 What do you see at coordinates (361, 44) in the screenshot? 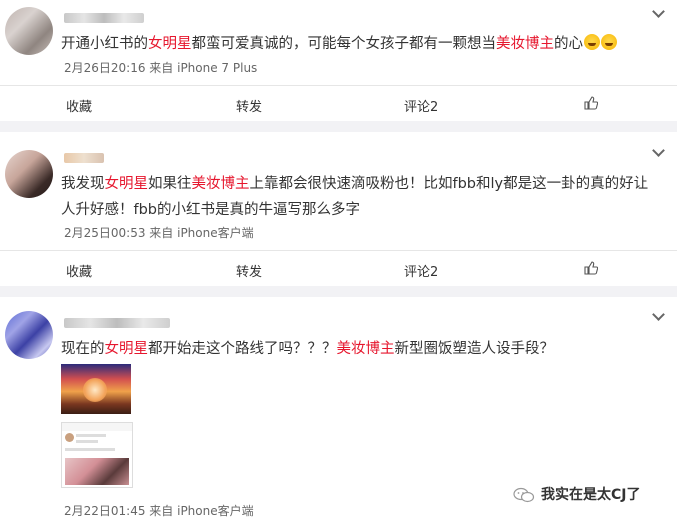
I see `post-text: 开通小红书的女明星都蛮可爱真诚的，可能每个女孩子都有一颗想当美妆博主的心` at bounding box center [361, 44].